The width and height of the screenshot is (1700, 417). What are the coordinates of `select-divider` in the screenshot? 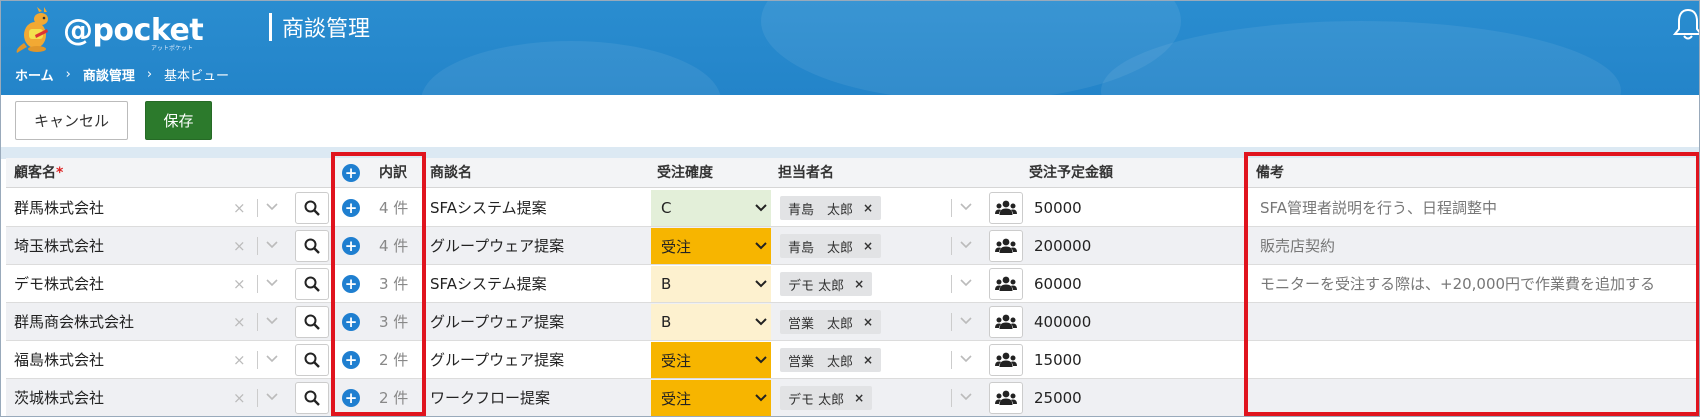 It's located at (951, 322).